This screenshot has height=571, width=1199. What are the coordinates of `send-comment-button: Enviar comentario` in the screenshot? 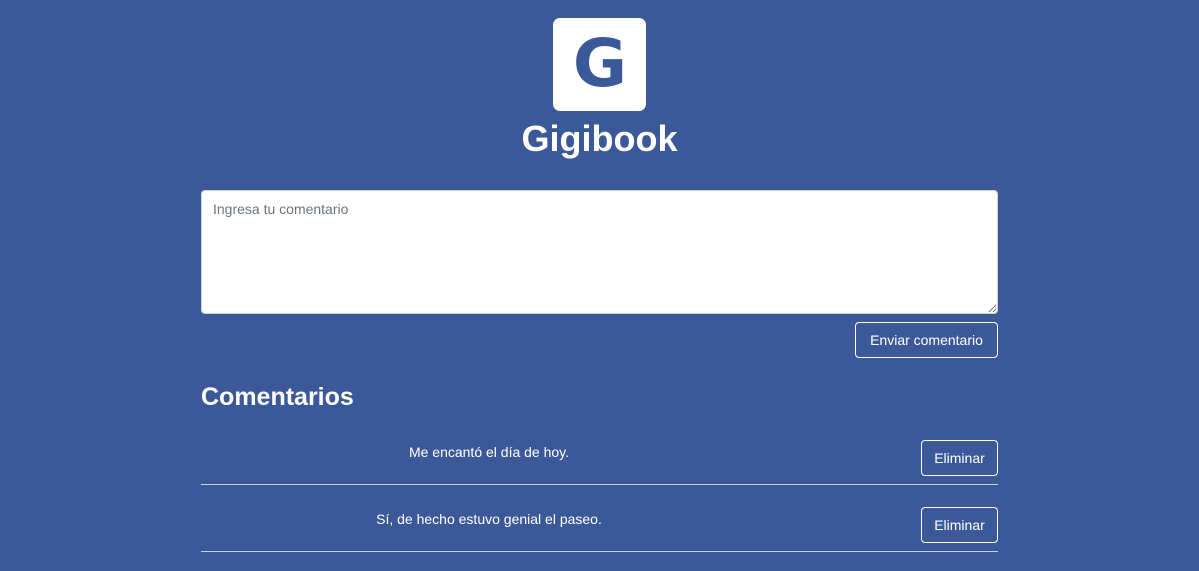 It's located at (926, 340).